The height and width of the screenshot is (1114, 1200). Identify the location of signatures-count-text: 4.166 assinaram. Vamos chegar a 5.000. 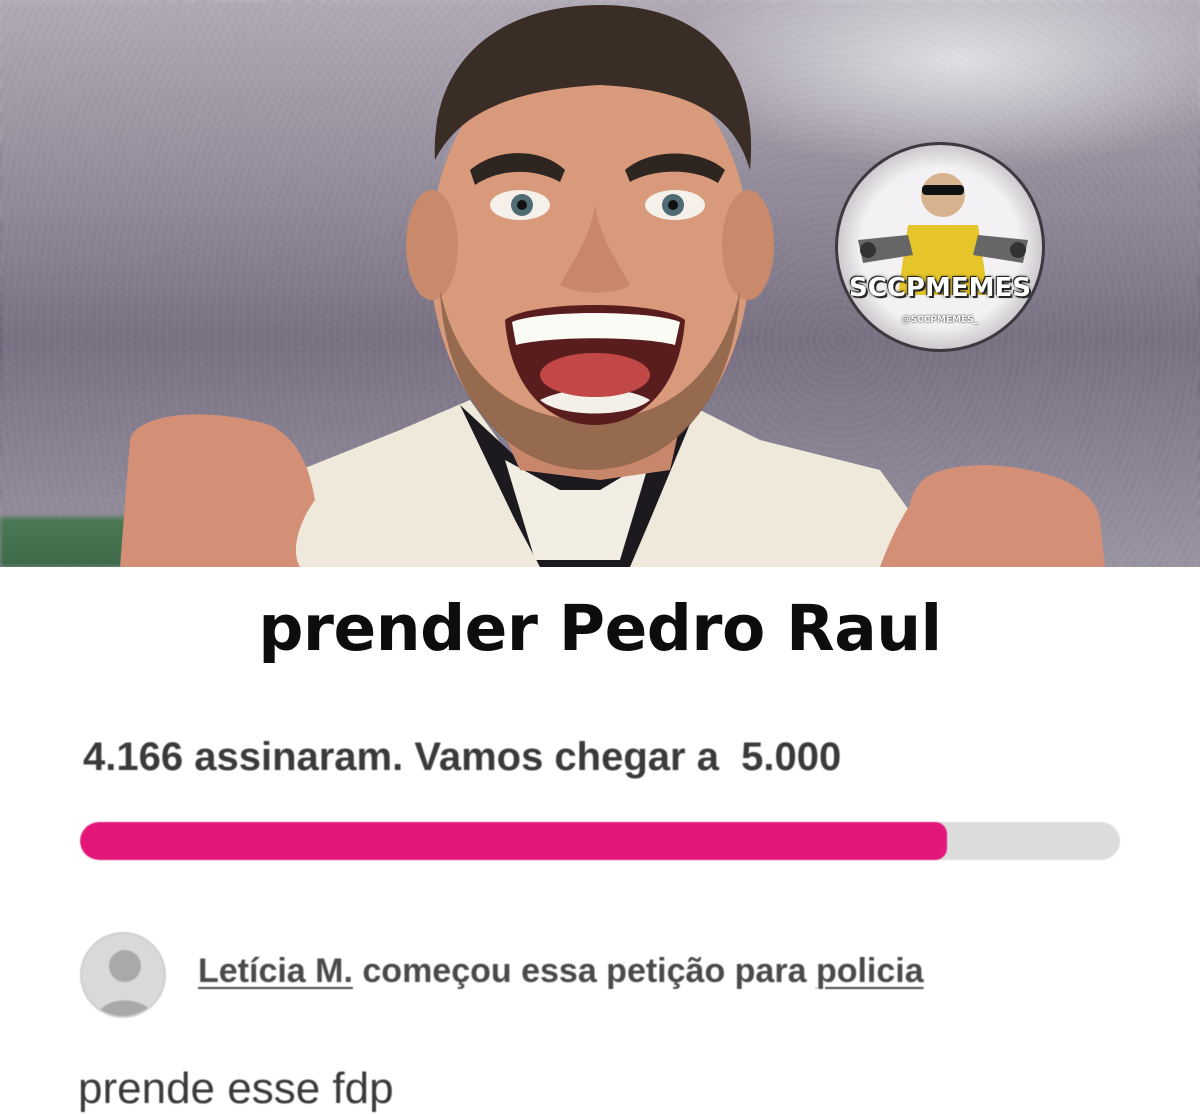
(462, 757).